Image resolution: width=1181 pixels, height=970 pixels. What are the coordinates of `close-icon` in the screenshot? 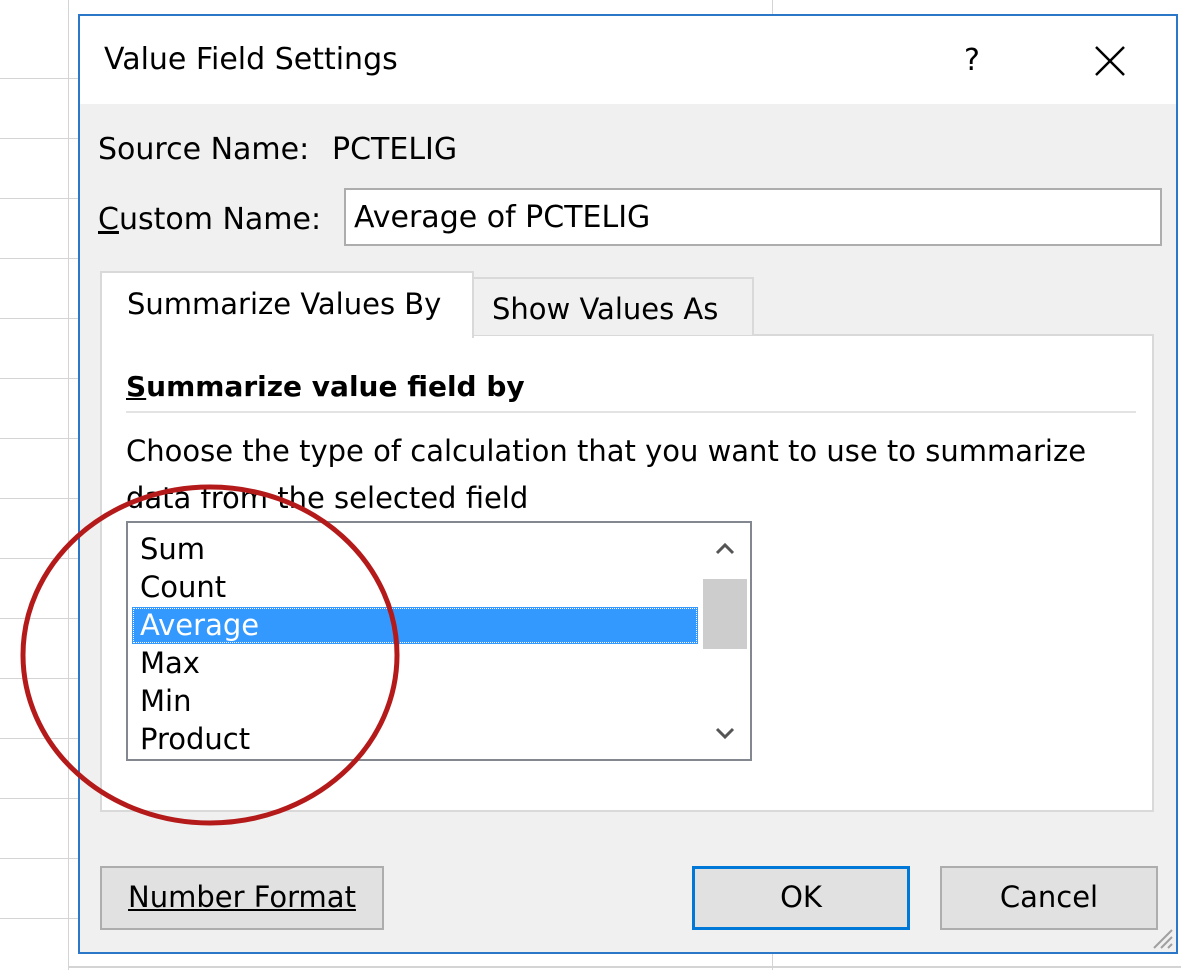 It's located at (1110, 60).